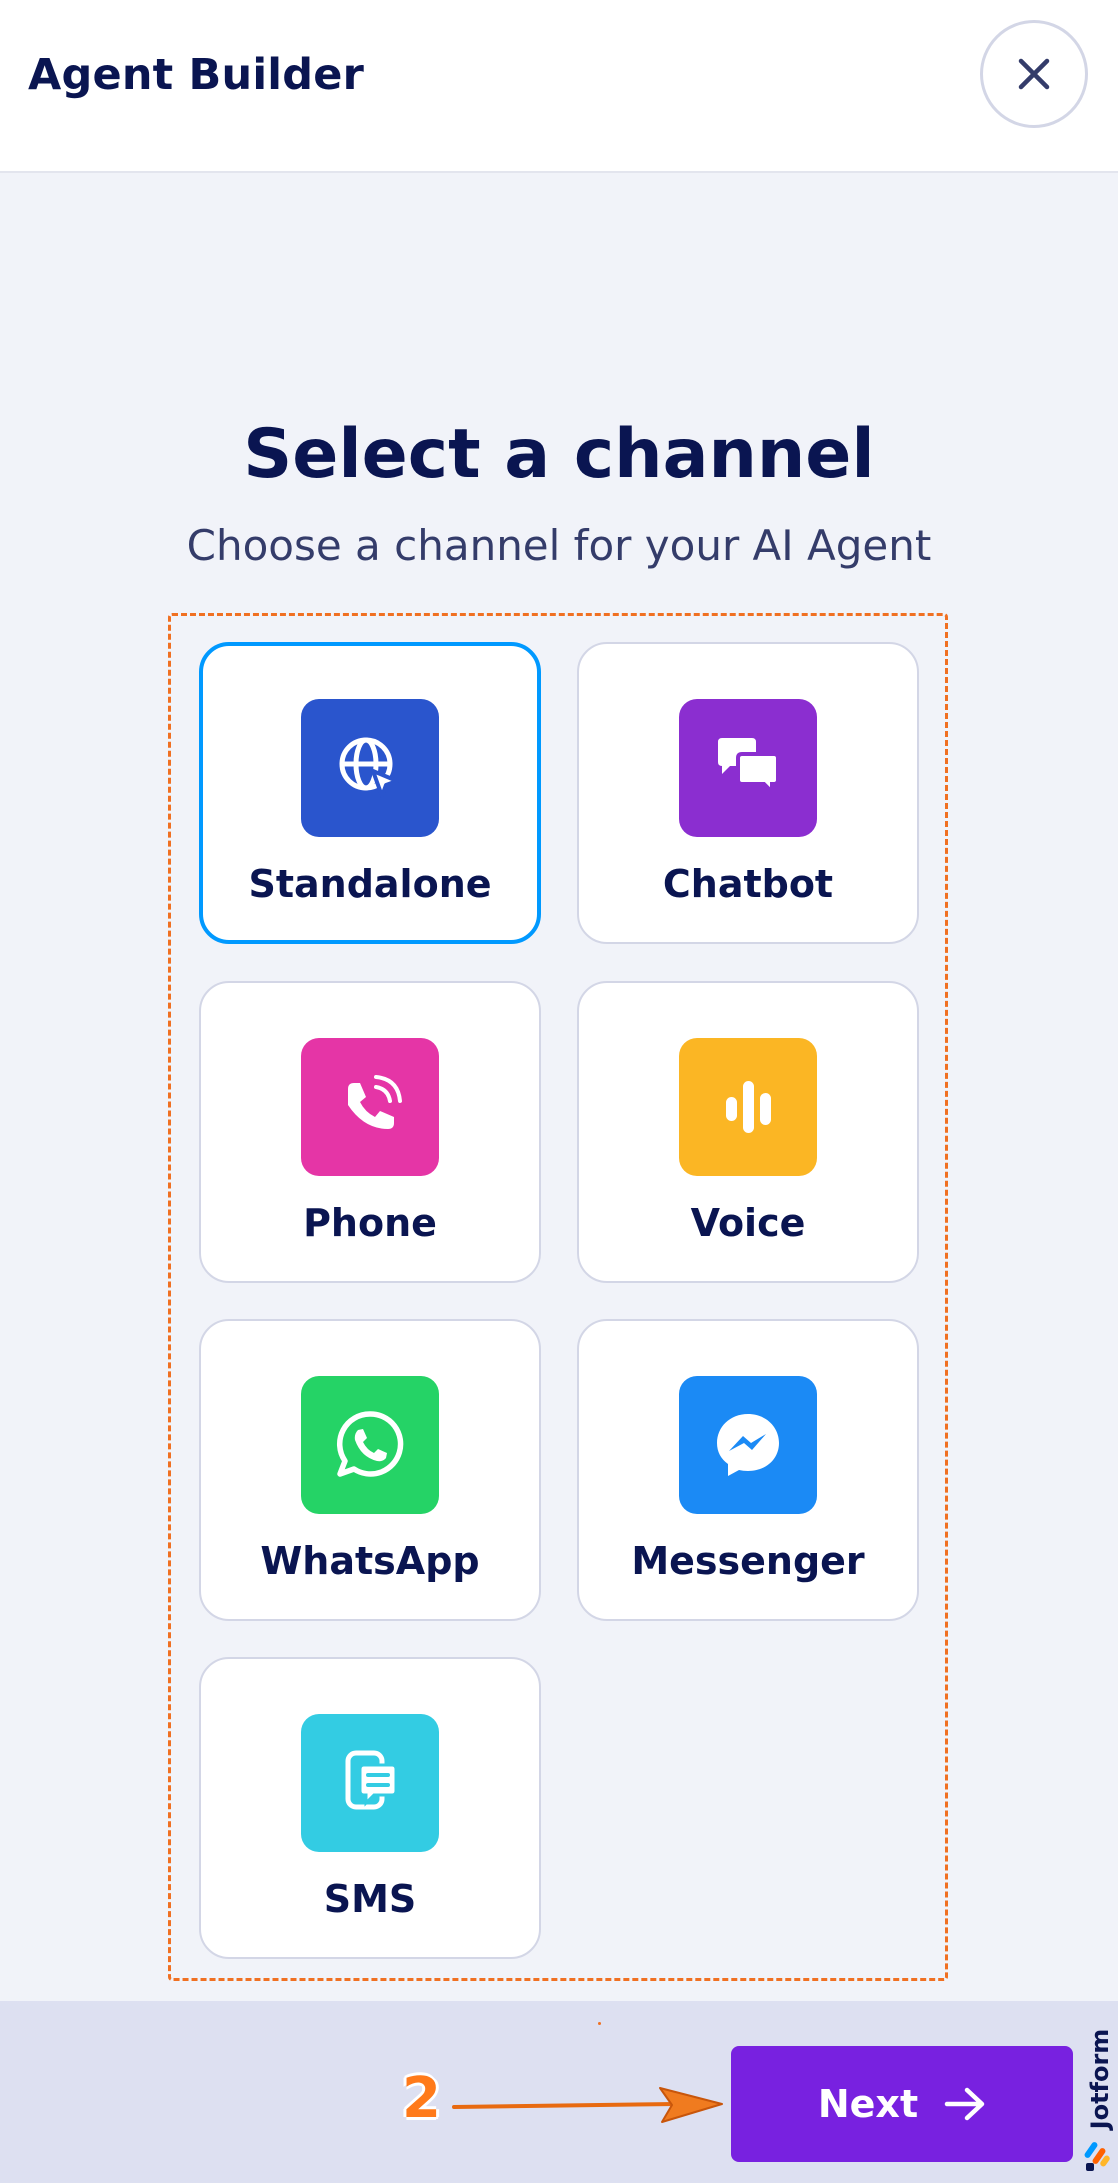 The height and width of the screenshot is (2183, 1118). Describe the element at coordinates (421, 2098) in the screenshot. I see `step-number-annotation: 2` at that location.